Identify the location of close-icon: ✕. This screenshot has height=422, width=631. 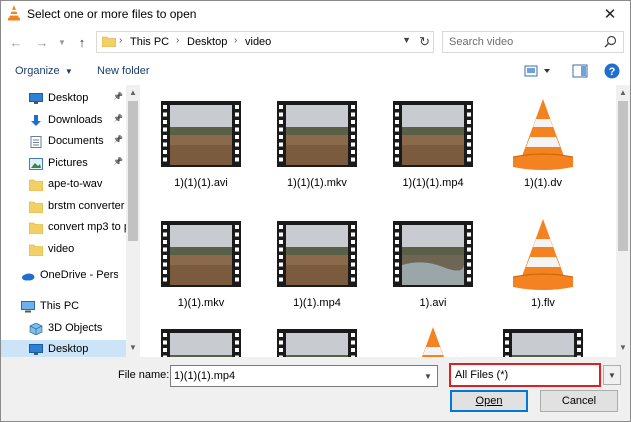
(610, 14).